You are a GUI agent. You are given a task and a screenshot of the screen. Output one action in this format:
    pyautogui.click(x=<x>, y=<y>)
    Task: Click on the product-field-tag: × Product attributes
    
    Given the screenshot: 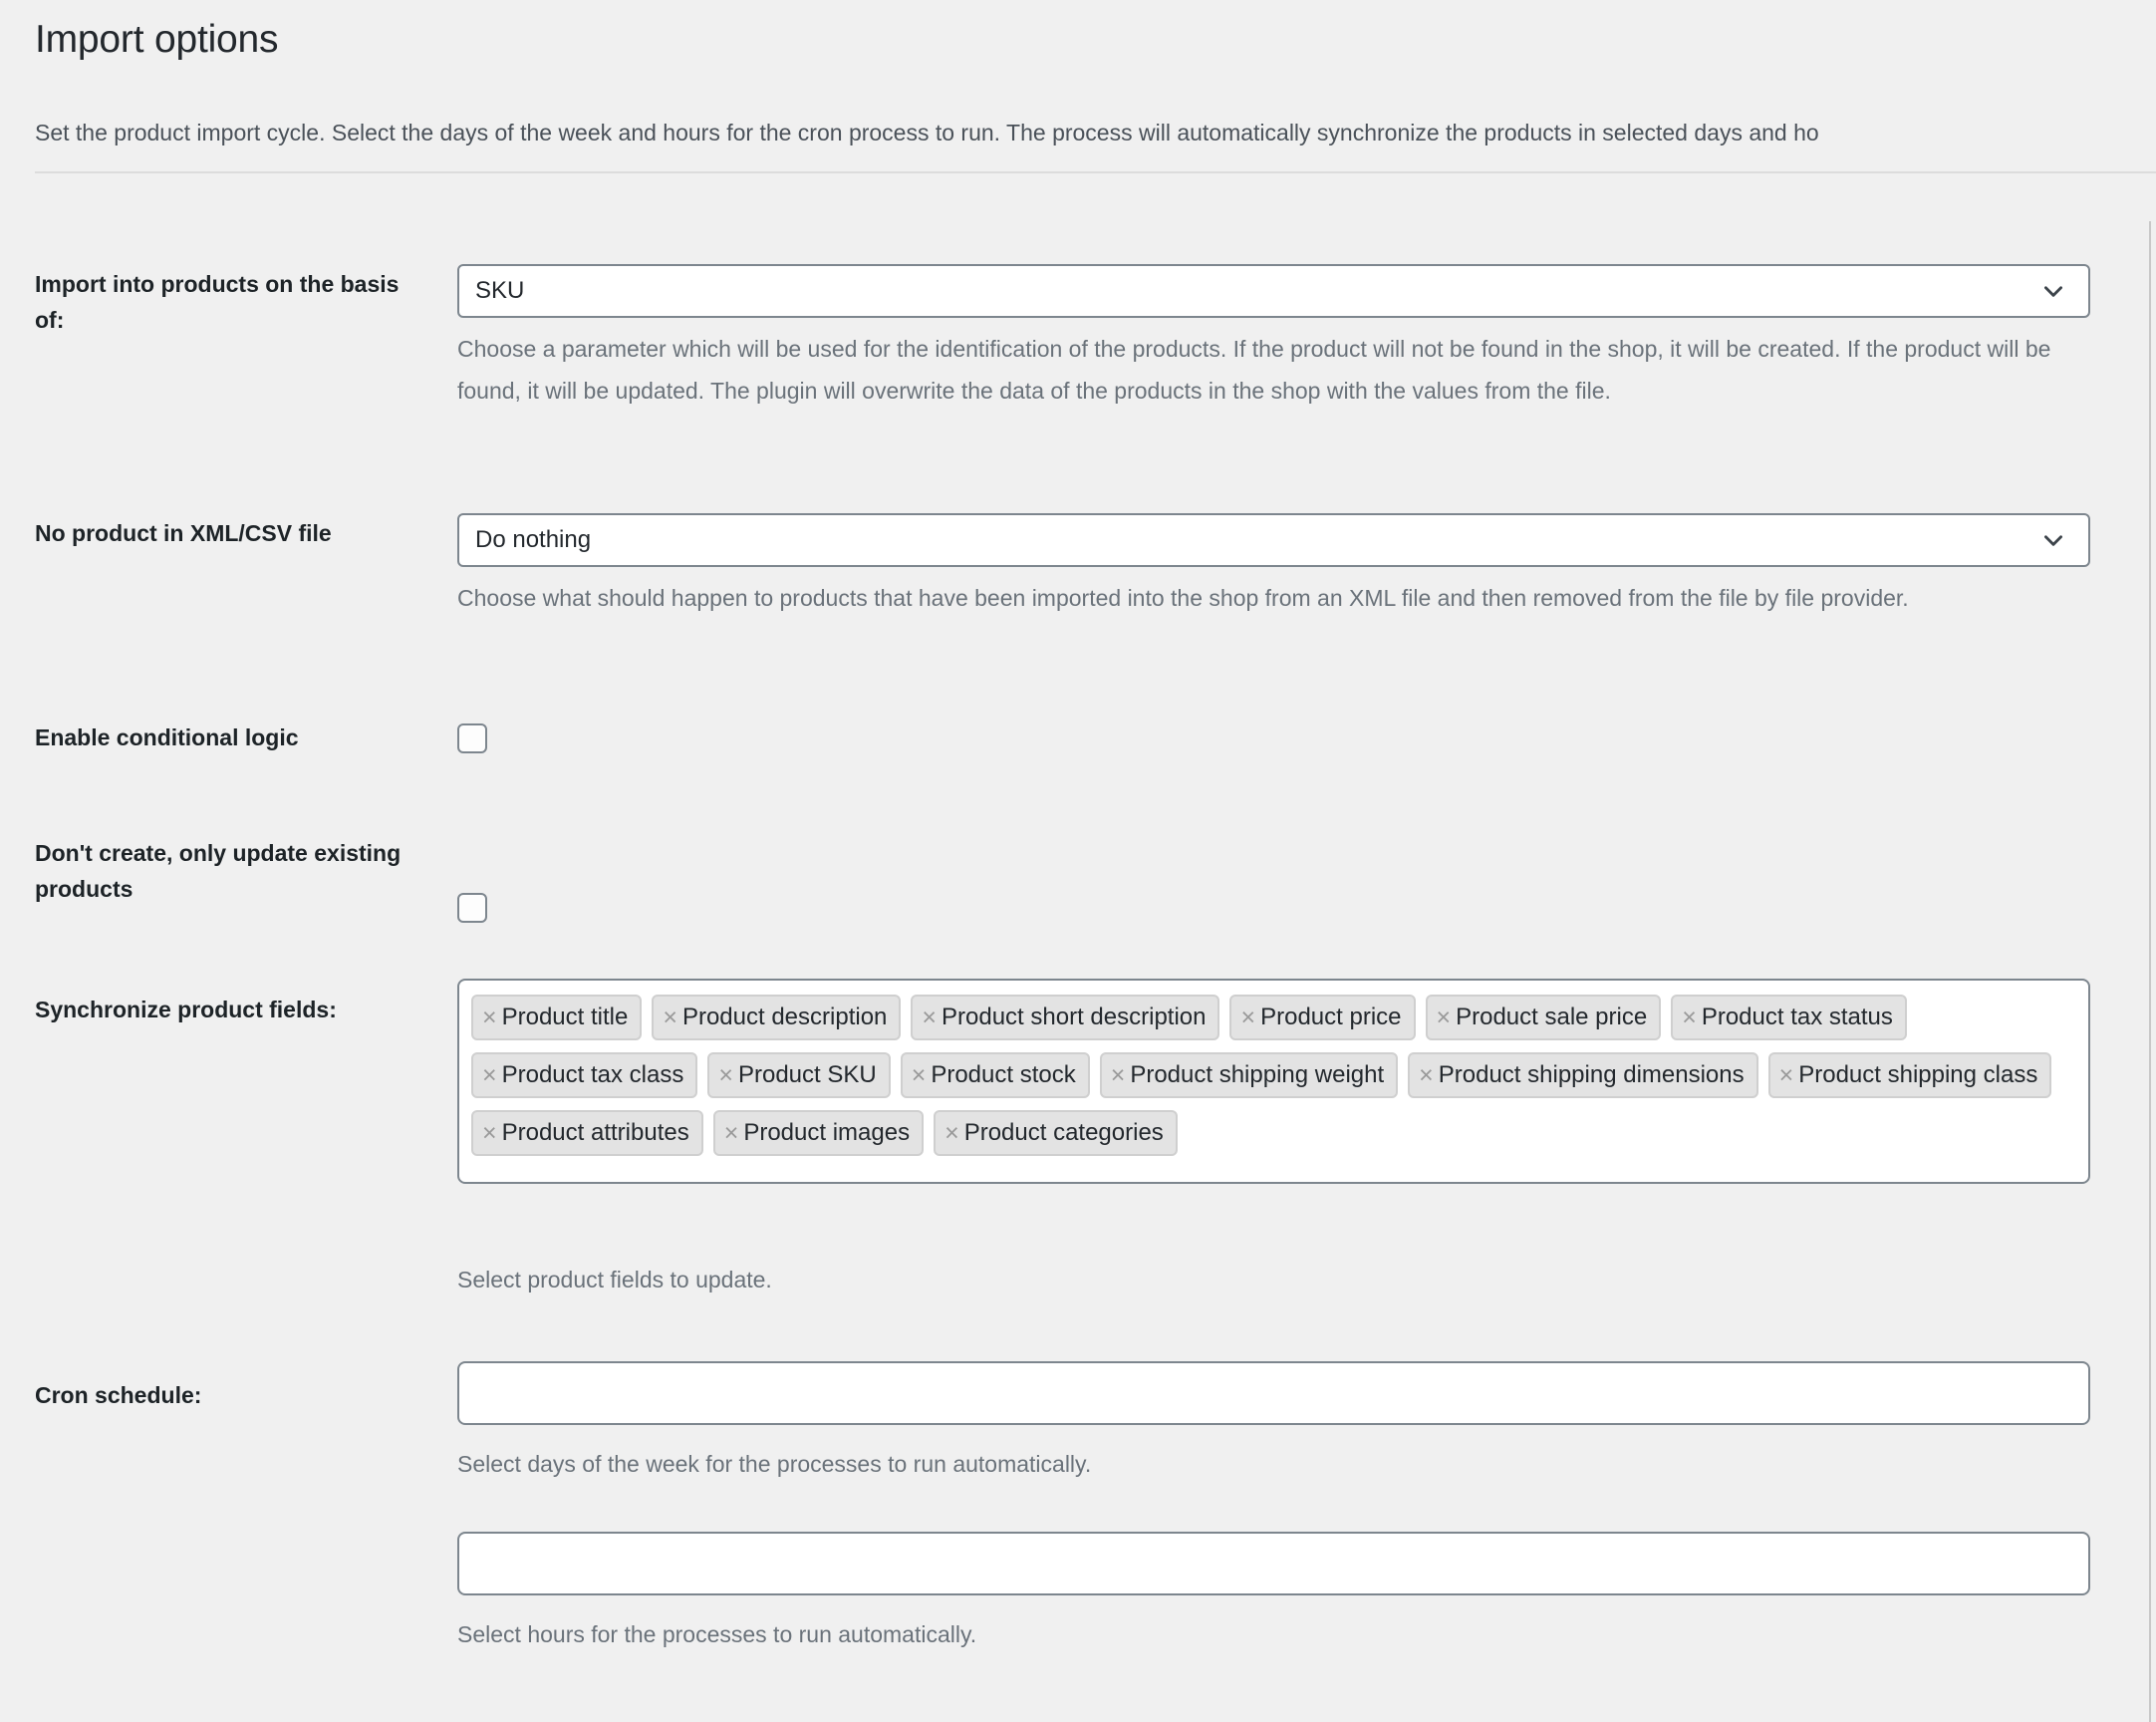 What is the action you would take?
    pyautogui.click(x=587, y=1133)
    